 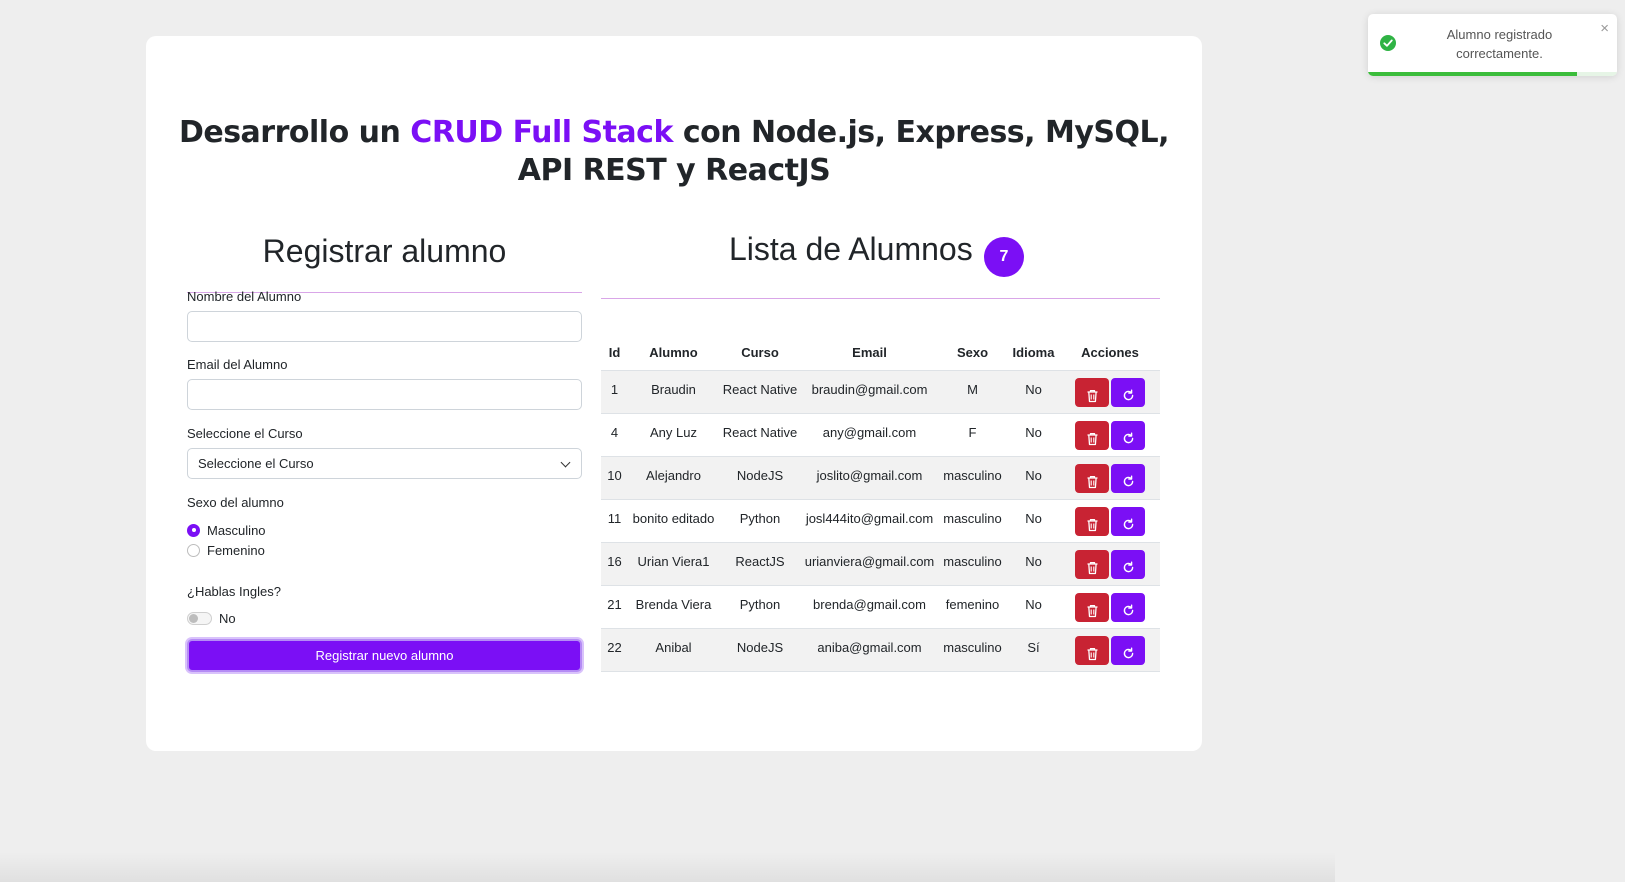 I want to click on cell-sexo: femenino, so click(x=972, y=607).